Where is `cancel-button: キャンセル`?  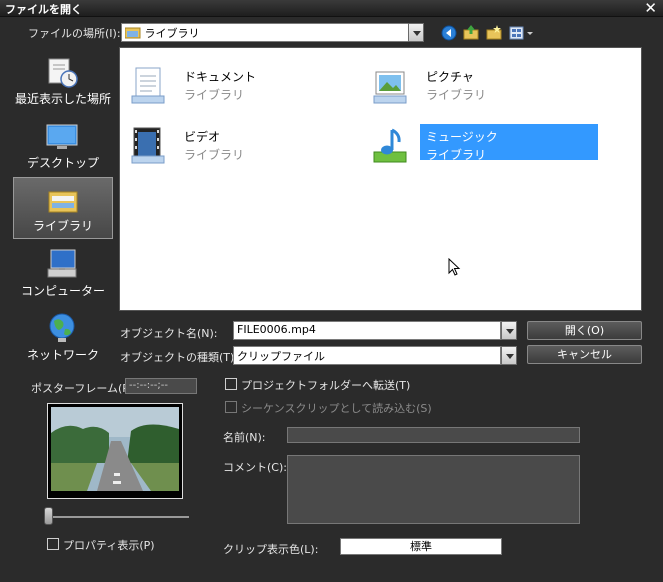 cancel-button: キャンセル is located at coordinates (584, 354).